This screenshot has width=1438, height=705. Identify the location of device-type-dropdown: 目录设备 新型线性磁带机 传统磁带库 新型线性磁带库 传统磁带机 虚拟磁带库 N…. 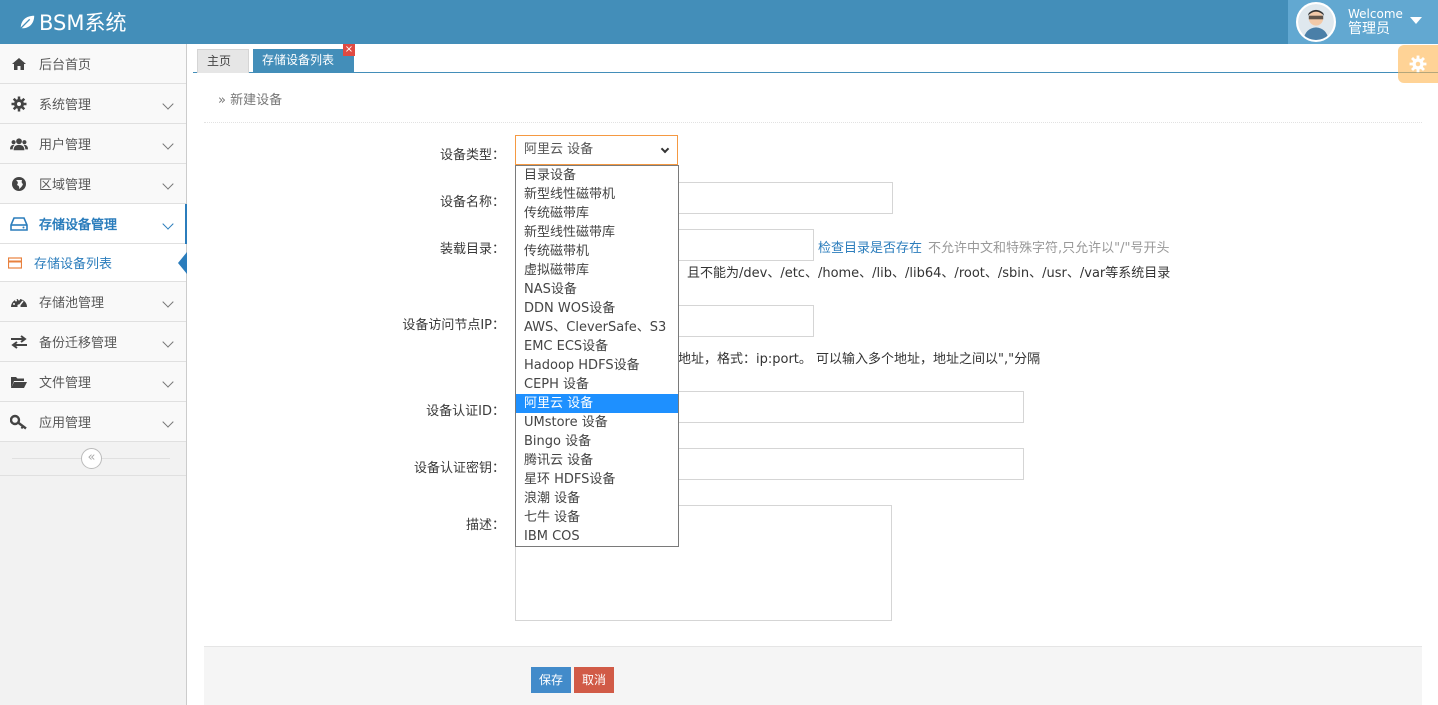
(597, 356).